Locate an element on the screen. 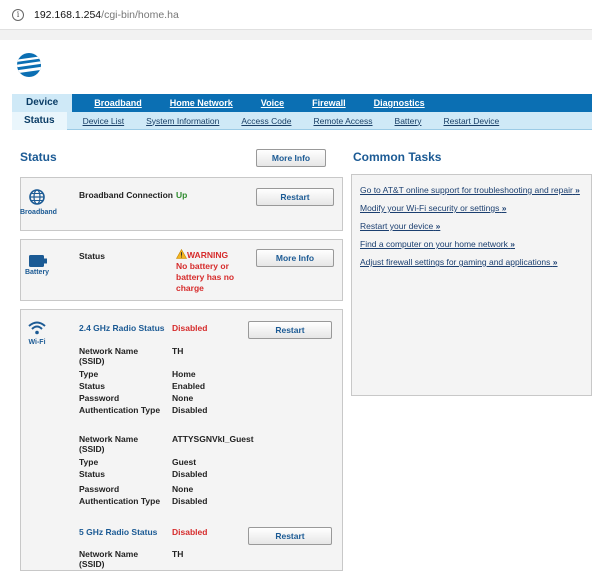 The width and height of the screenshot is (592, 571). tab-broadband: Broadband is located at coordinates (118, 103).